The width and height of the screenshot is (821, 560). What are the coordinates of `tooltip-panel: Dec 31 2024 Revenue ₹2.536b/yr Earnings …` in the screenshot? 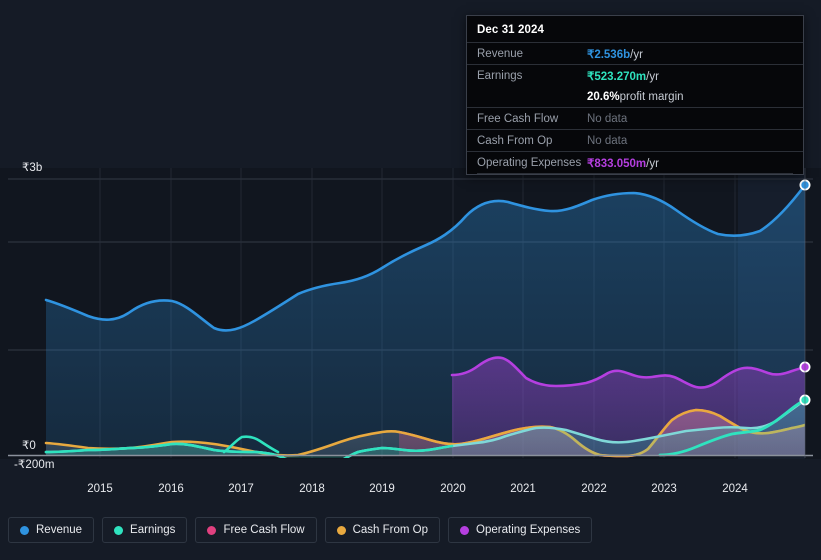 It's located at (635, 95).